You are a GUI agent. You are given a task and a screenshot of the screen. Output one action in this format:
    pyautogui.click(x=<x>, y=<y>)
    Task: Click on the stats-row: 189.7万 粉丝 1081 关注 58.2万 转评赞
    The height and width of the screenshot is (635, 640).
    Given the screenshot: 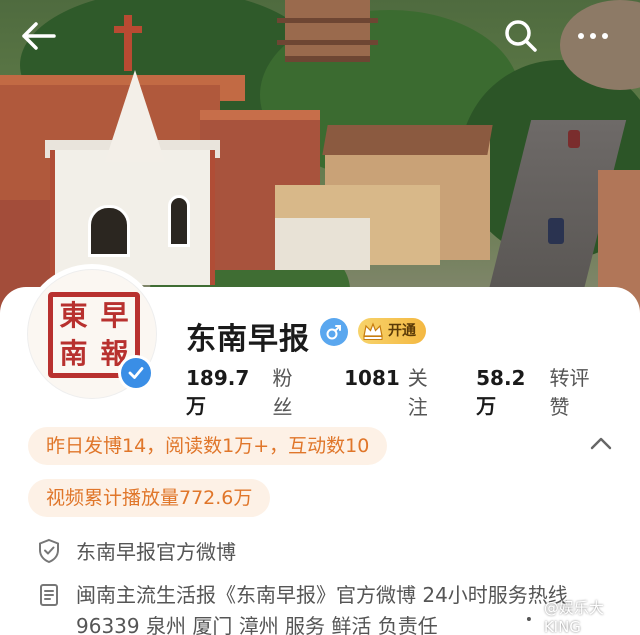 What is the action you would take?
    pyautogui.click(x=413, y=391)
    